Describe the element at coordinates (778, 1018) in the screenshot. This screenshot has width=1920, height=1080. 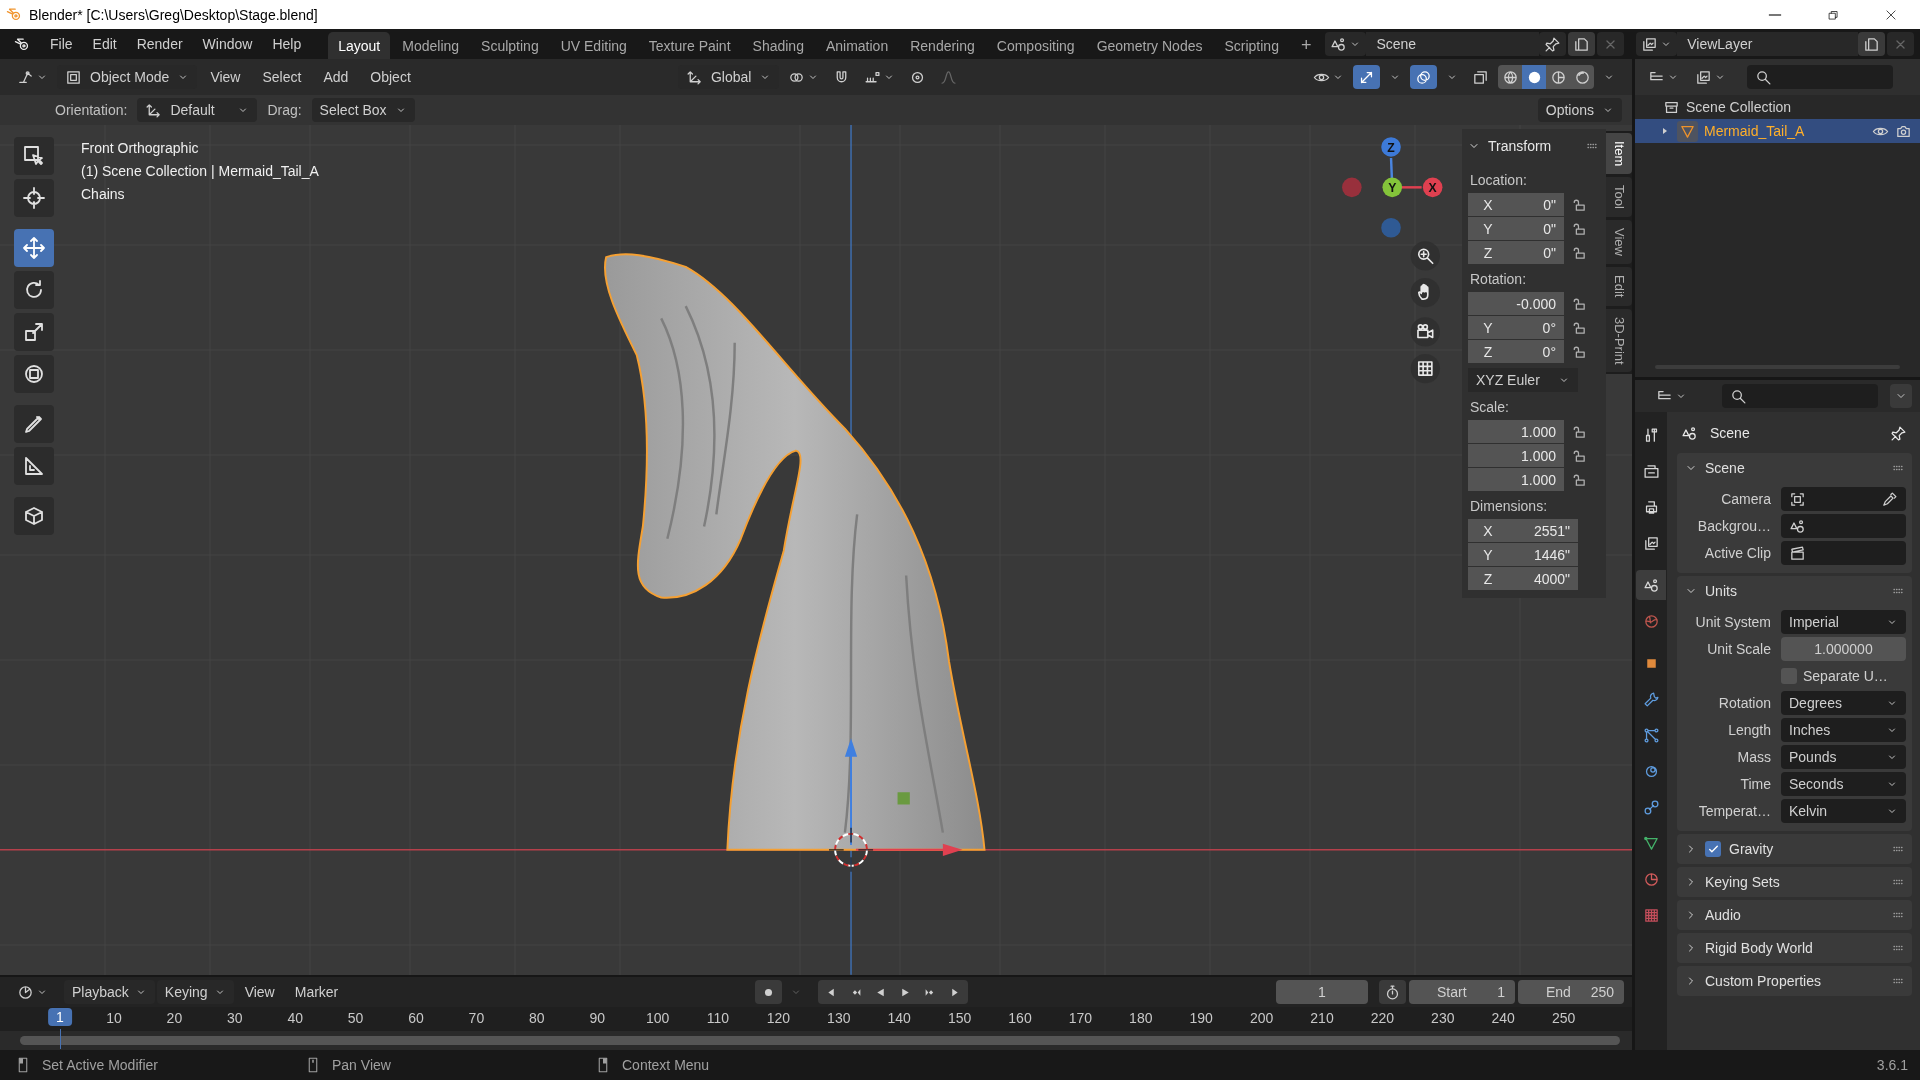
I see `frame-number: 120` at that location.